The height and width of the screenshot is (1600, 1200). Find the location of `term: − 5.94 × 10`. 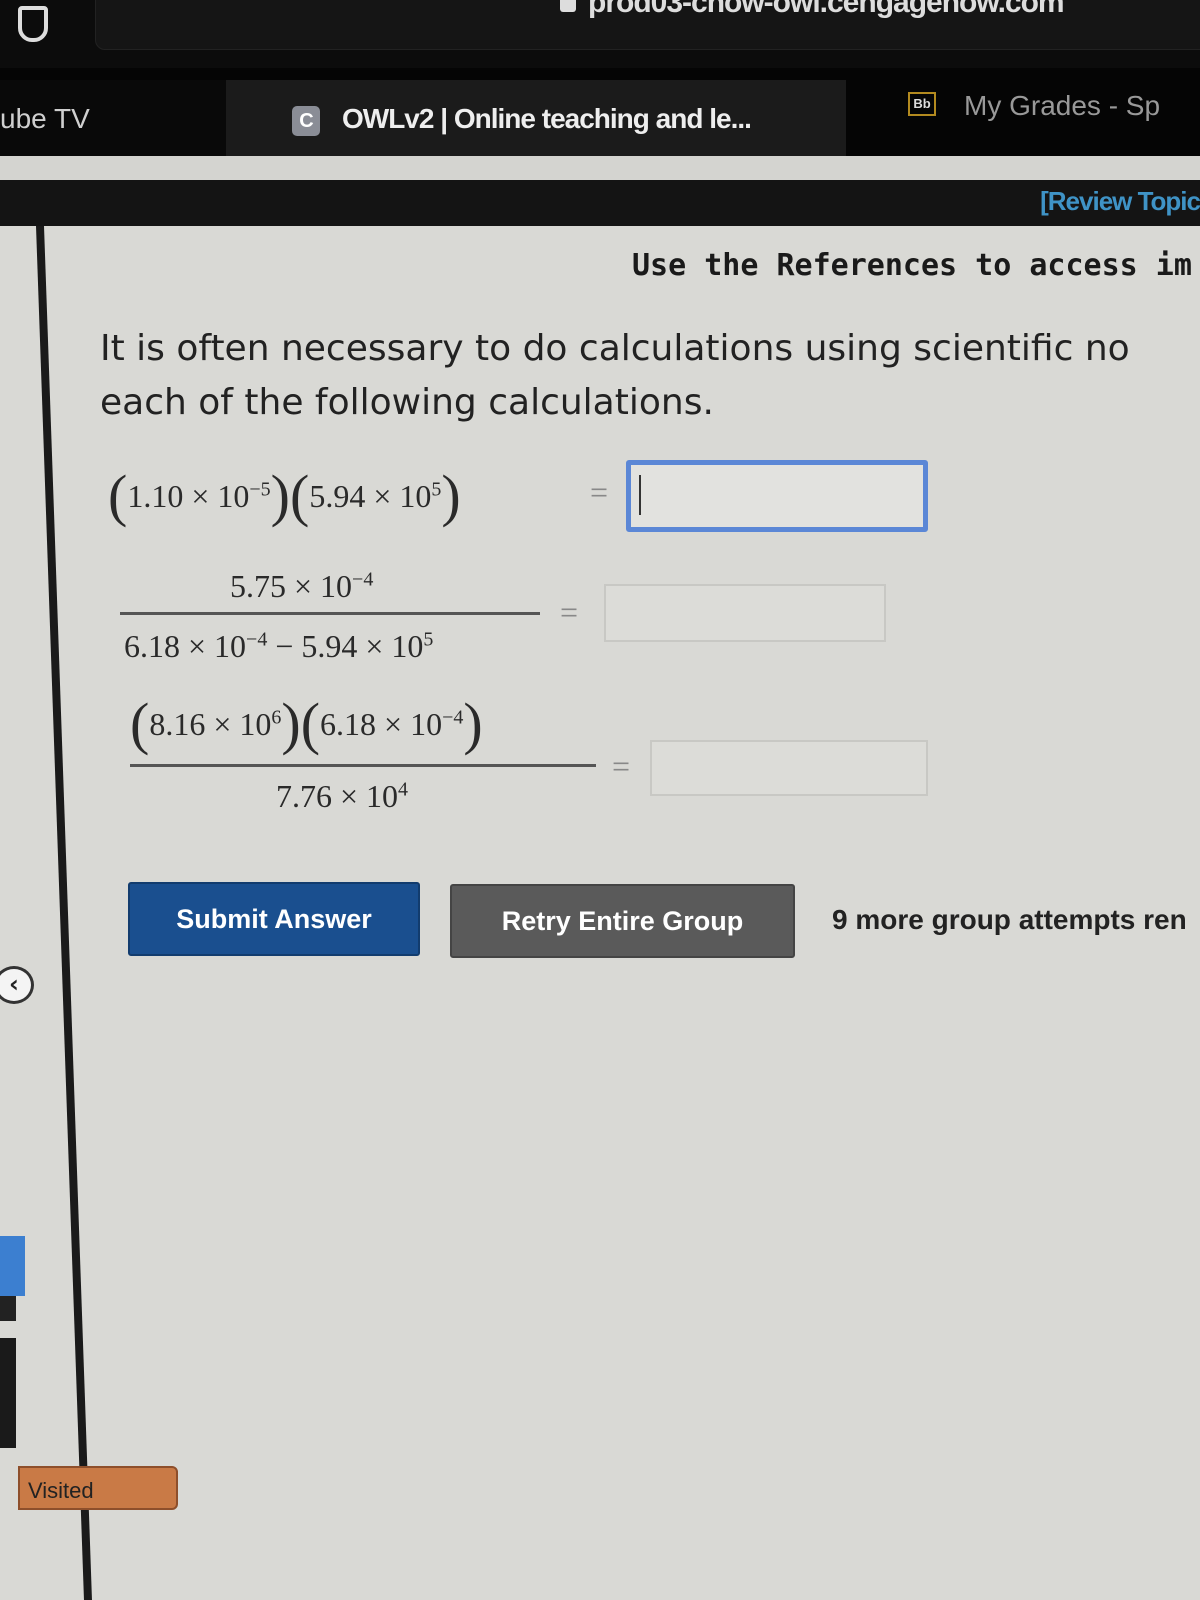

term: − 5.94 × 10 is located at coordinates (345, 646).